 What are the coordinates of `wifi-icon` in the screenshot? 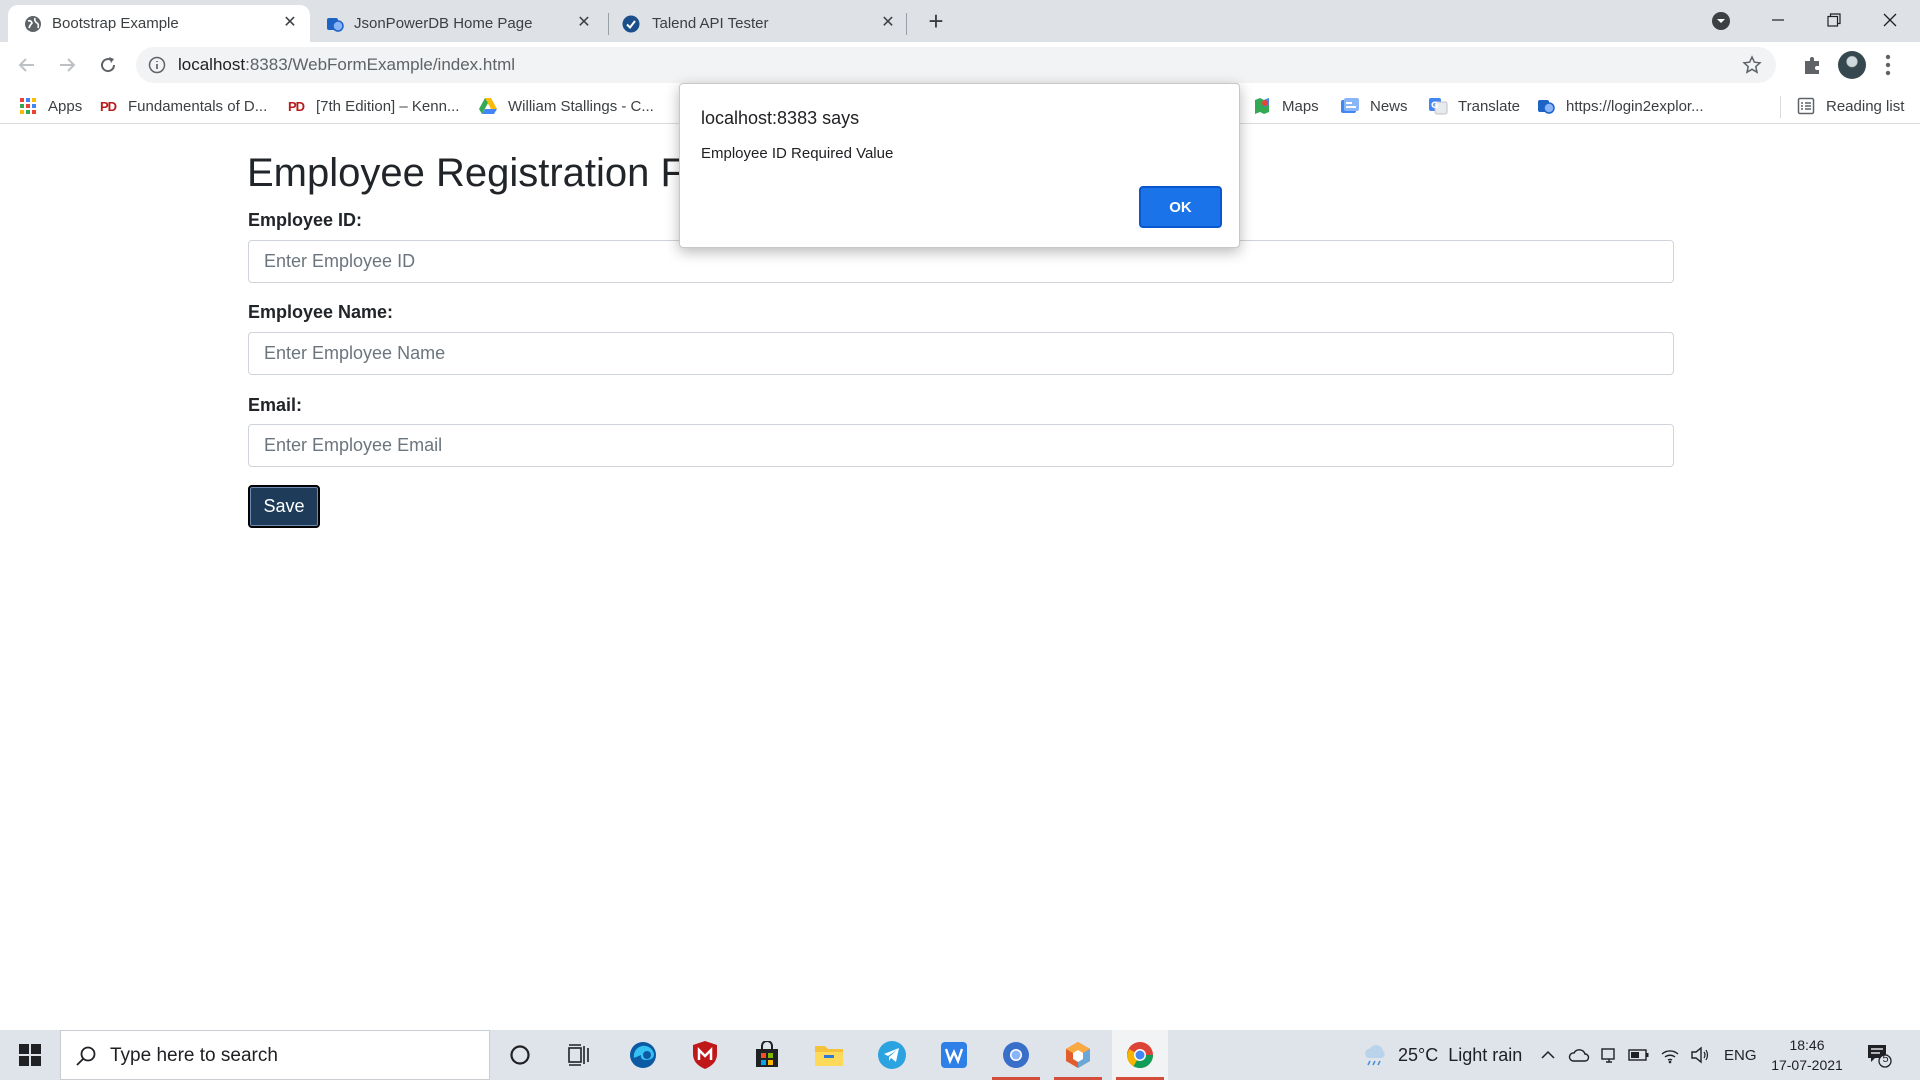 It's located at (1670, 1055).